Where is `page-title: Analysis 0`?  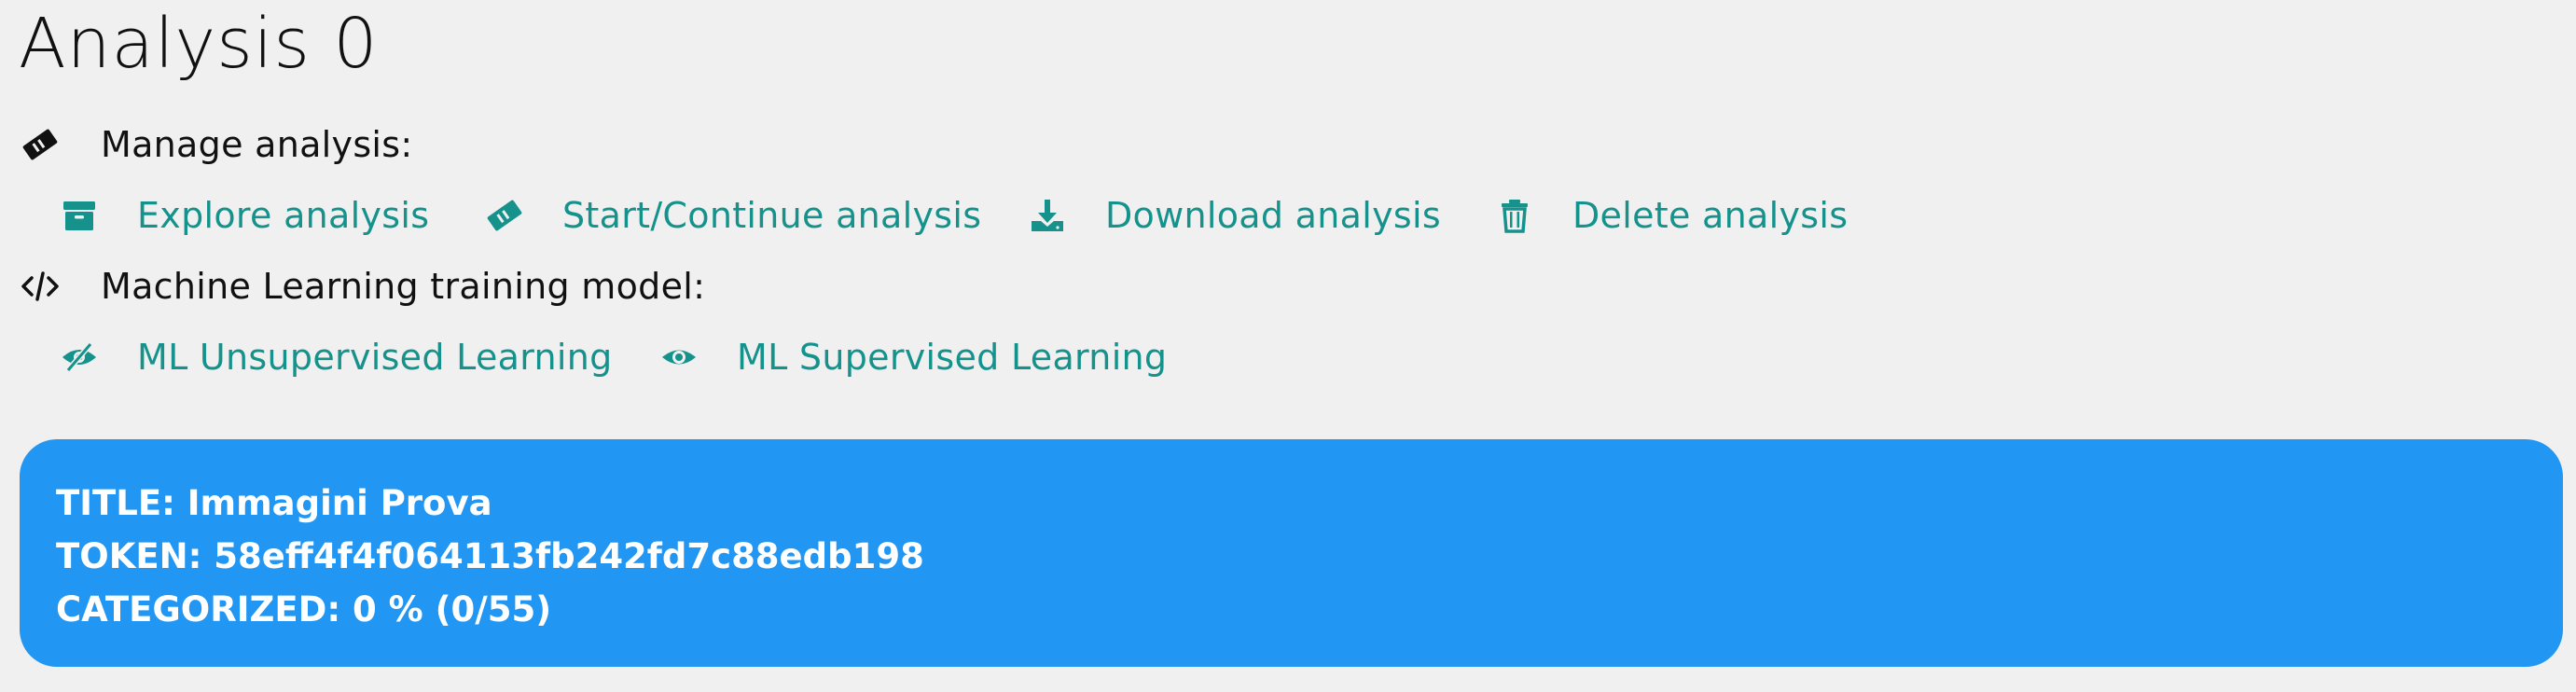
page-title: Analysis 0 is located at coordinates (199, 44).